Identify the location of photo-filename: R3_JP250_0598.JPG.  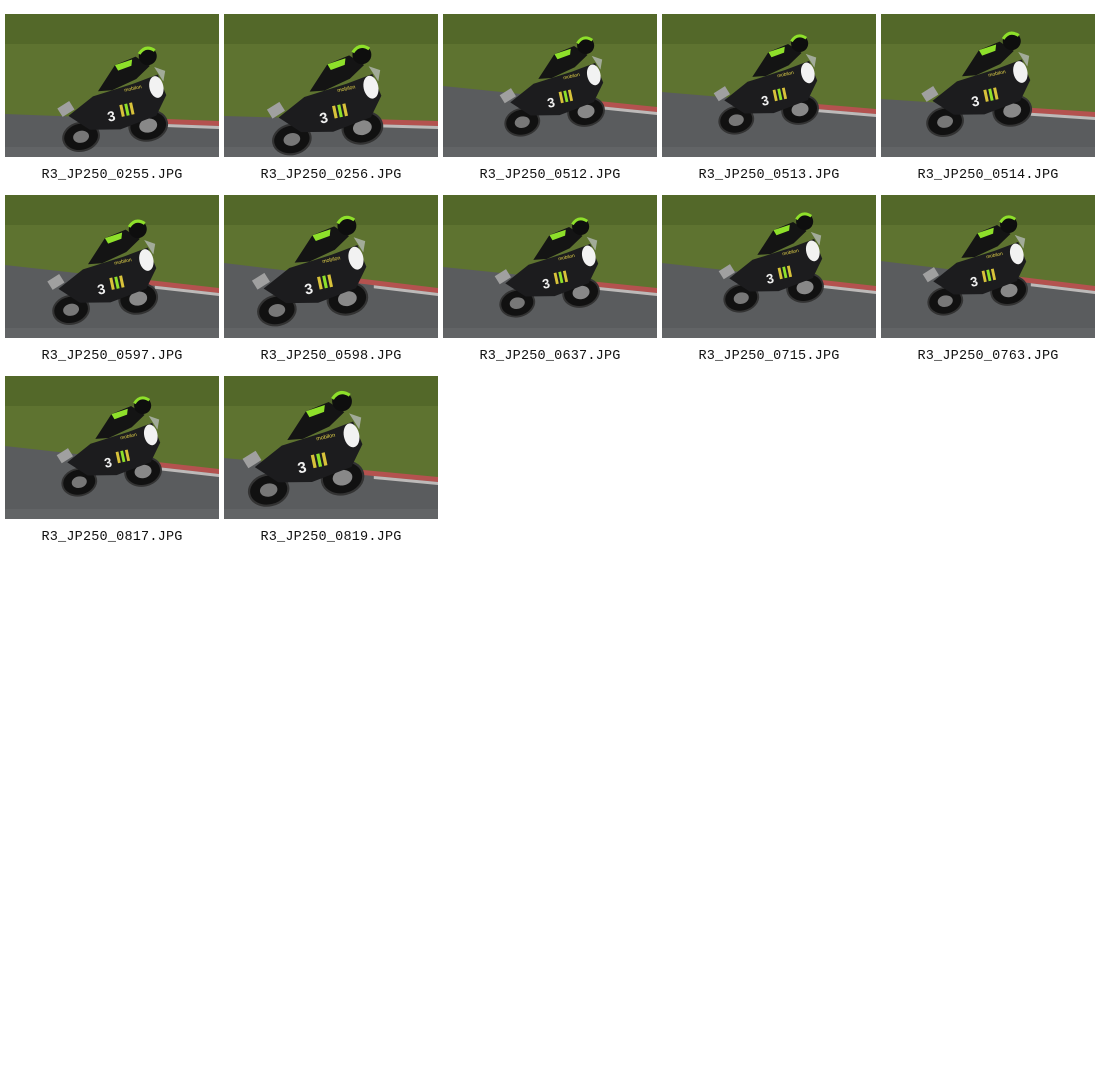
(331, 356).